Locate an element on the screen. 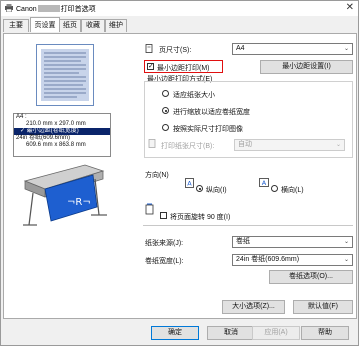 The width and height of the screenshot is (359, 346). preview-text-lines is located at coordinates (65, 75).